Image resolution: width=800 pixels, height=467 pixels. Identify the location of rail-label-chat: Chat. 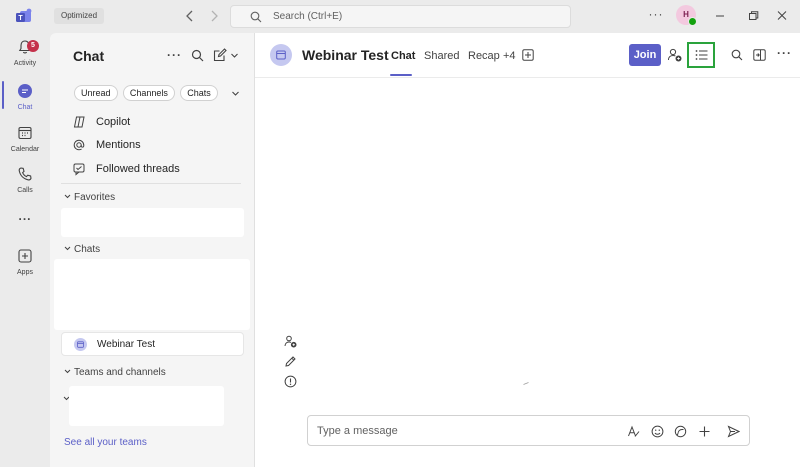
(25, 107).